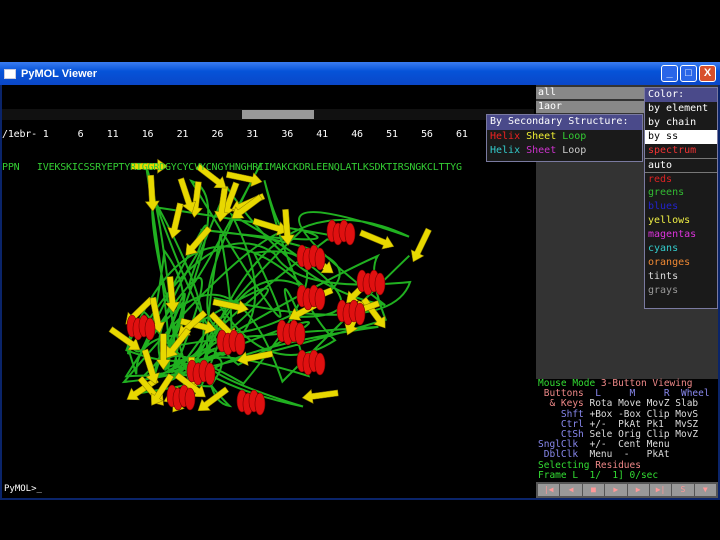 This screenshot has height=540, width=720. What do you see at coordinates (593, 490) in the screenshot?
I see `movie-control-button: ■` at bounding box center [593, 490].